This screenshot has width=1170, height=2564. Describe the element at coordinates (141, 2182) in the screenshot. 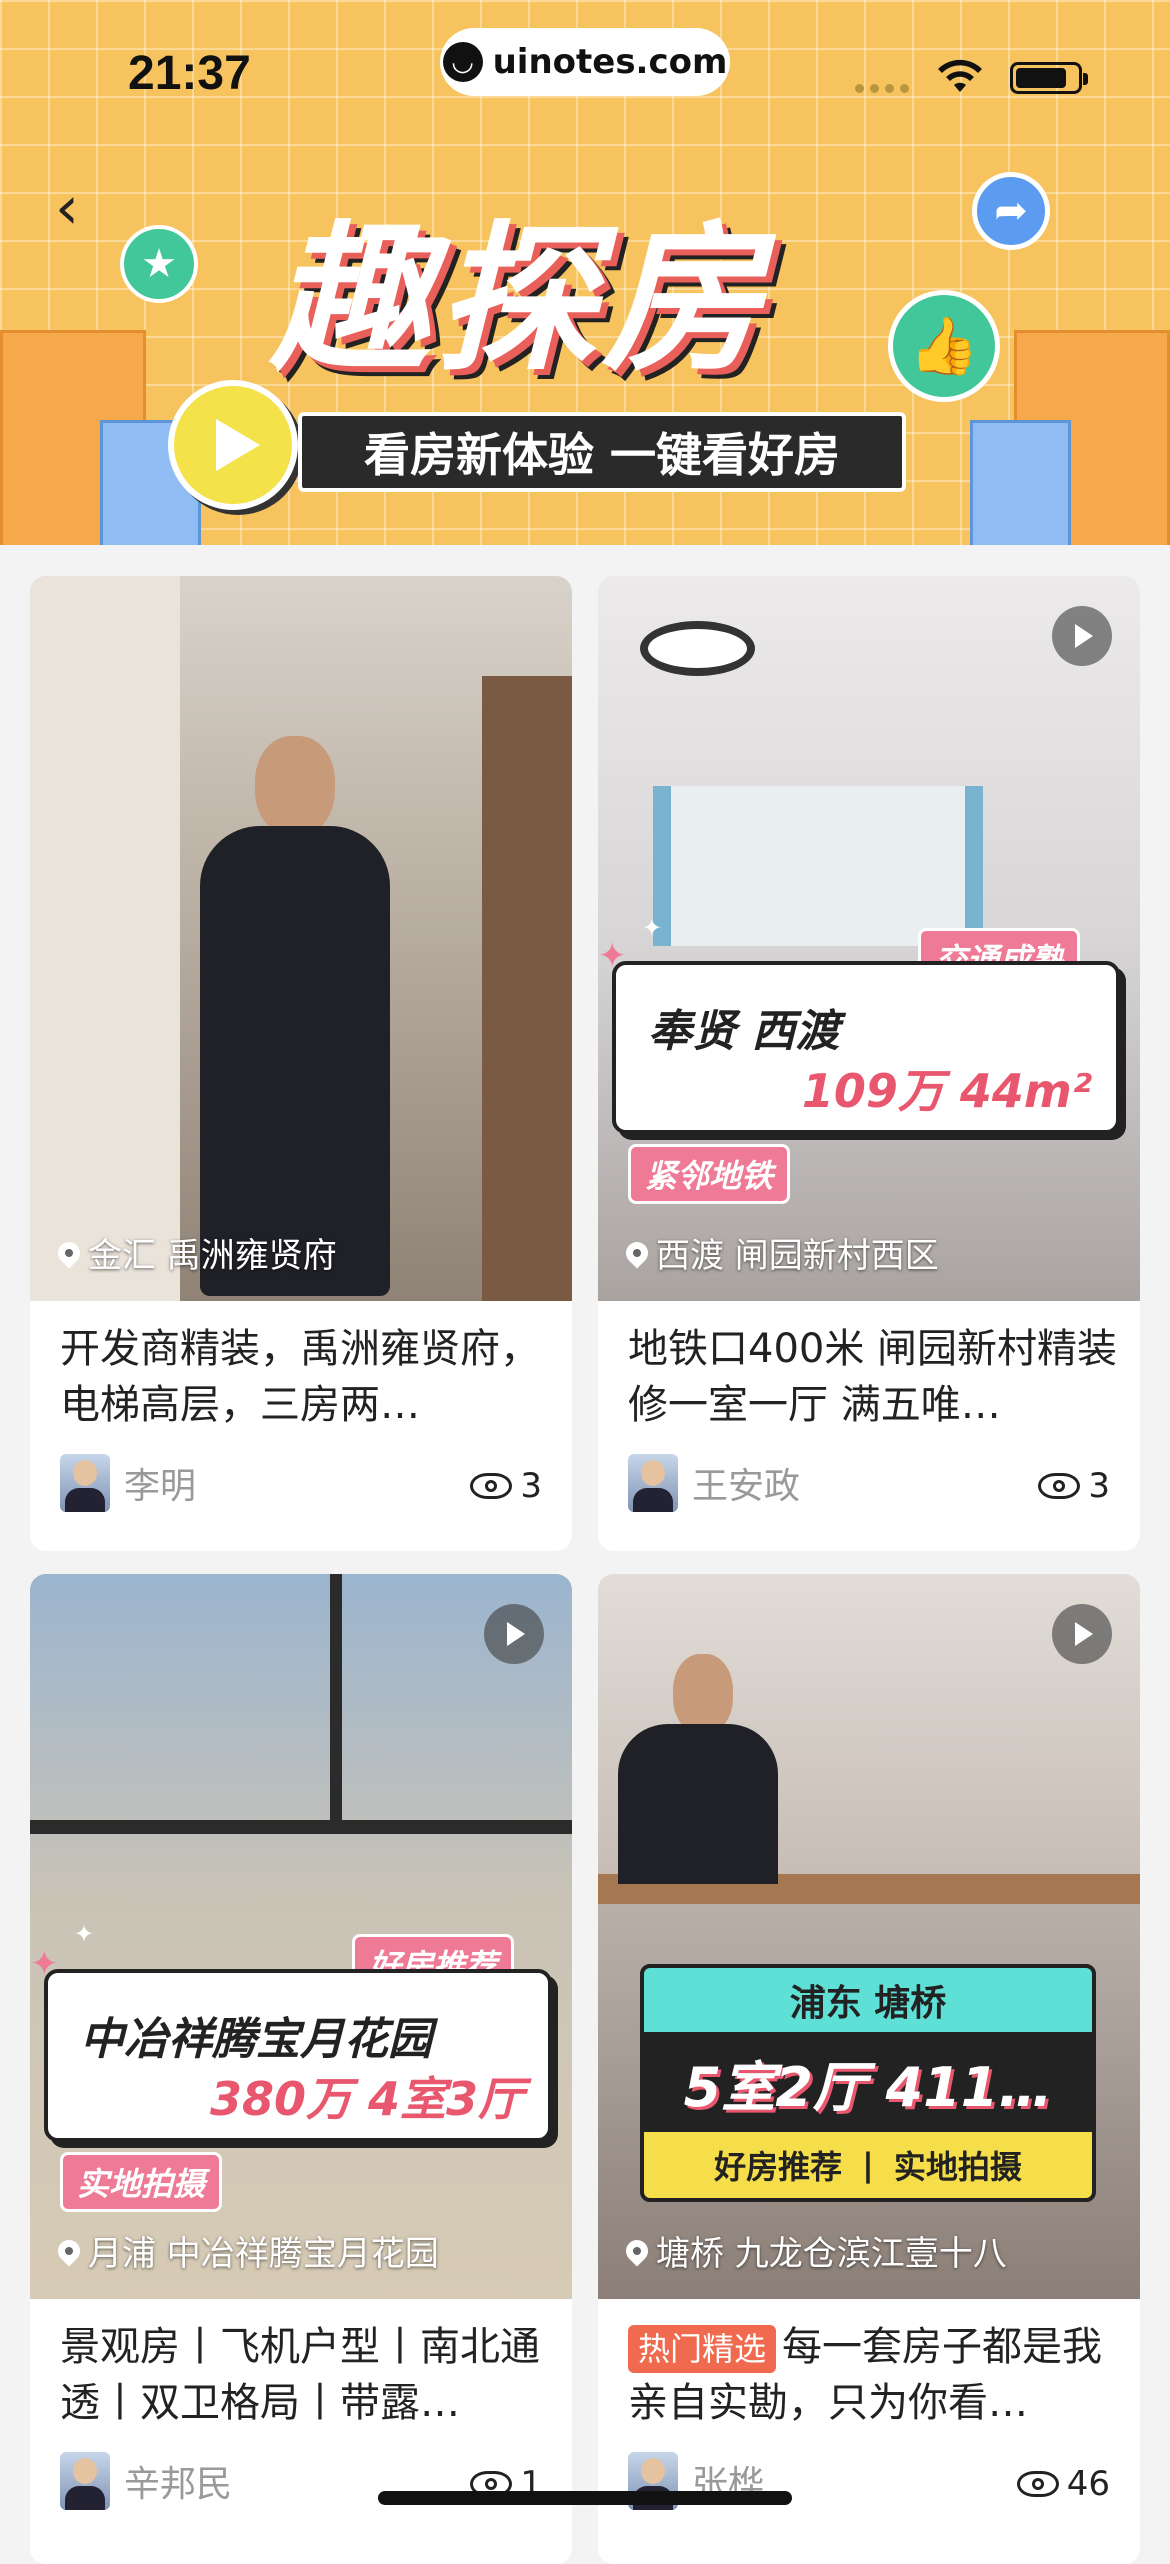

I see `tag-onsite: 实地拍摄` at that location.